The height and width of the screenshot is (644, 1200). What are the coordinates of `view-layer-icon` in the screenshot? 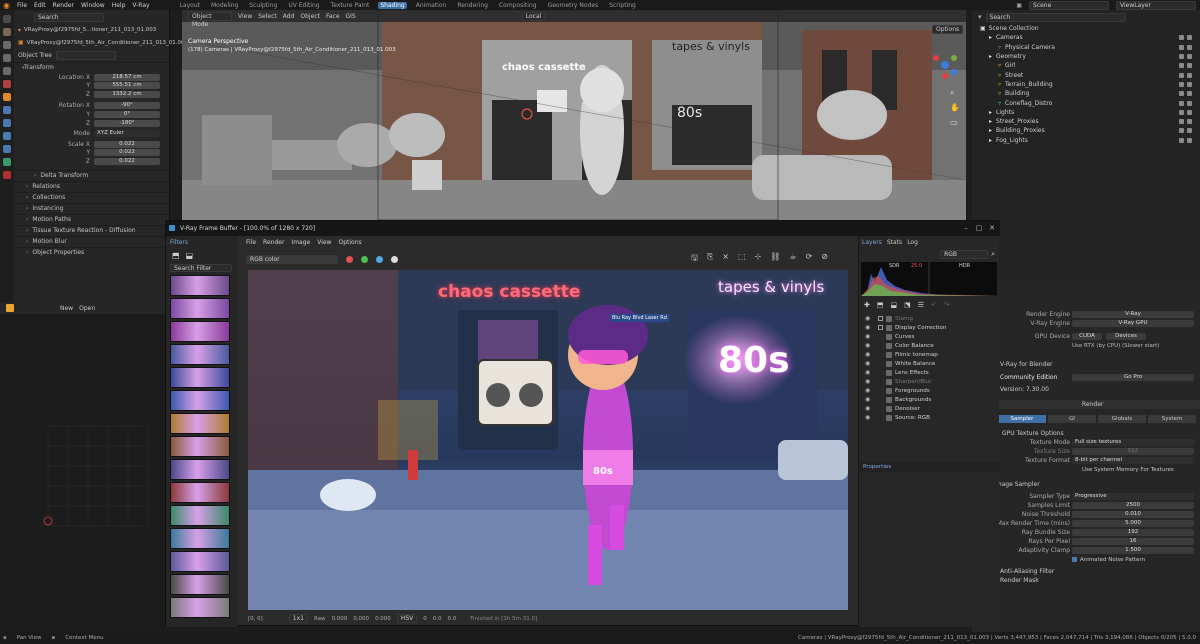 It's located at (7, 58).